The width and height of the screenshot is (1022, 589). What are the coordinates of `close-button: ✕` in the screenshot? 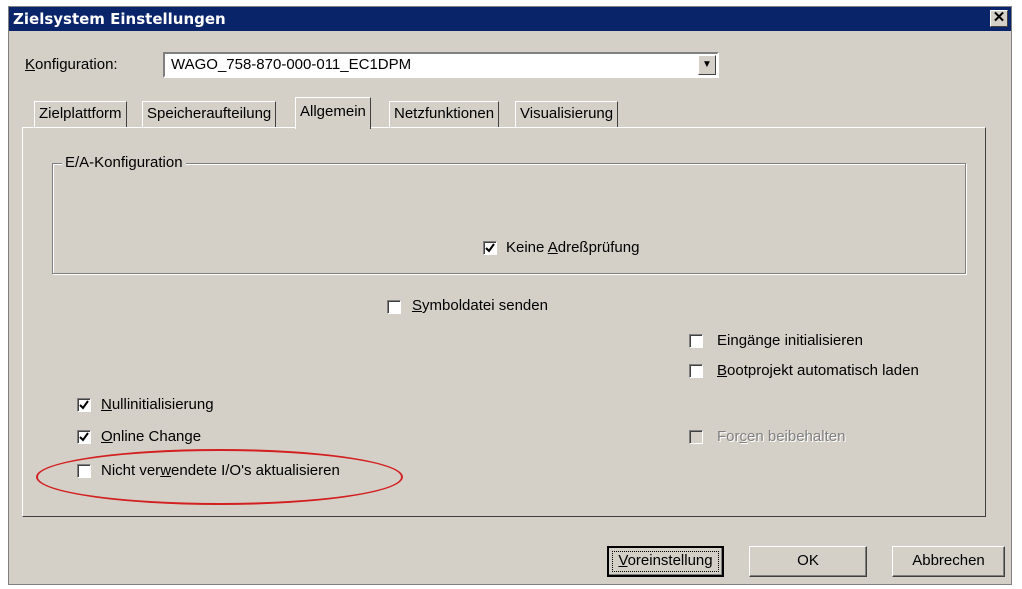 It's located at (999, 18).